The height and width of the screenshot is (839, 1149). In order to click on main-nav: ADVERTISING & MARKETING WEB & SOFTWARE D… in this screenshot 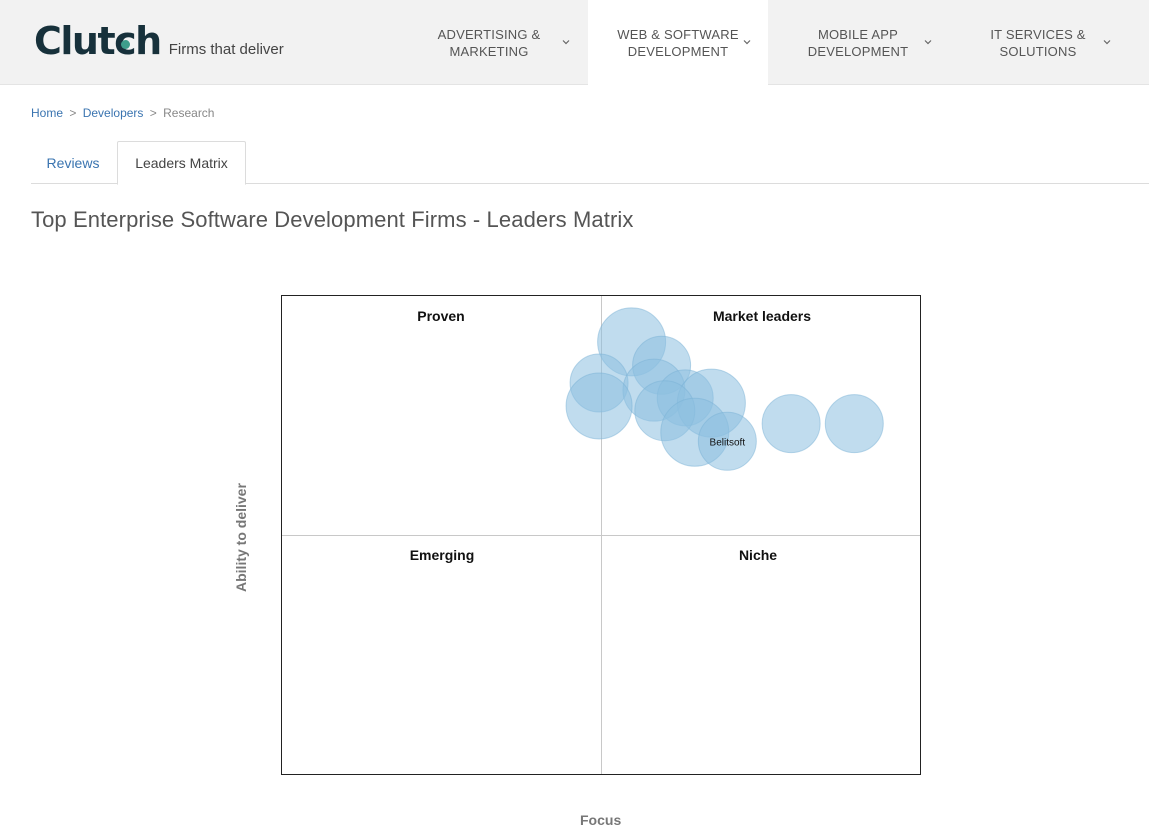, I will do `click(768, 42)`.